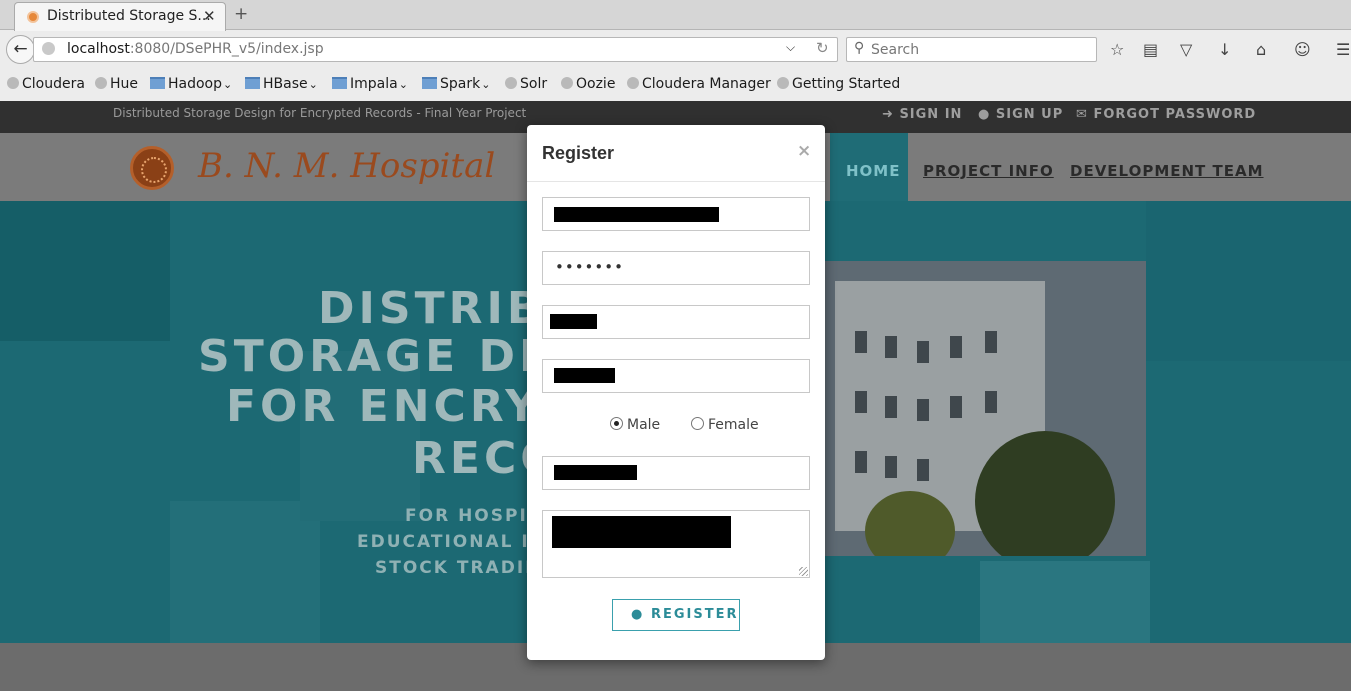  Describe the element at coordinates (116, 84) in the screenshot. I see `bookmark-hue: Hue` at that location.